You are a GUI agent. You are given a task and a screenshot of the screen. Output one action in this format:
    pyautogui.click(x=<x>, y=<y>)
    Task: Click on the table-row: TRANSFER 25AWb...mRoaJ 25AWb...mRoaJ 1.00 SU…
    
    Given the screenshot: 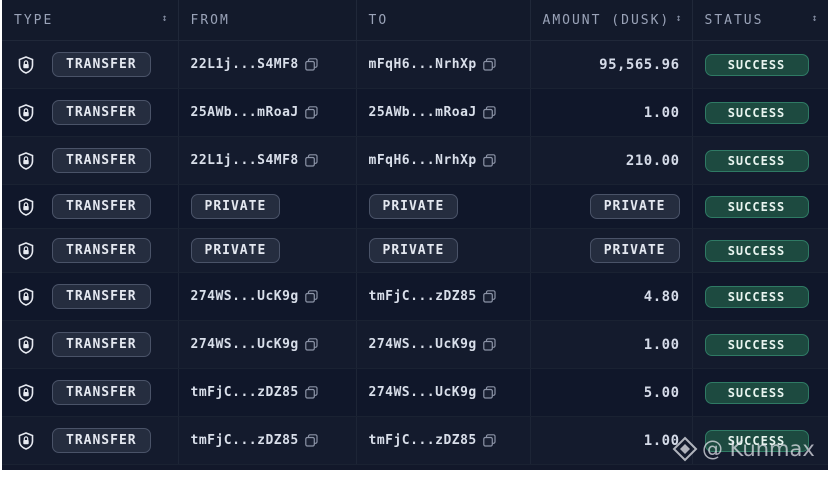 What is the action you would take?
    pyautogui.click(x=415, y=112)
    